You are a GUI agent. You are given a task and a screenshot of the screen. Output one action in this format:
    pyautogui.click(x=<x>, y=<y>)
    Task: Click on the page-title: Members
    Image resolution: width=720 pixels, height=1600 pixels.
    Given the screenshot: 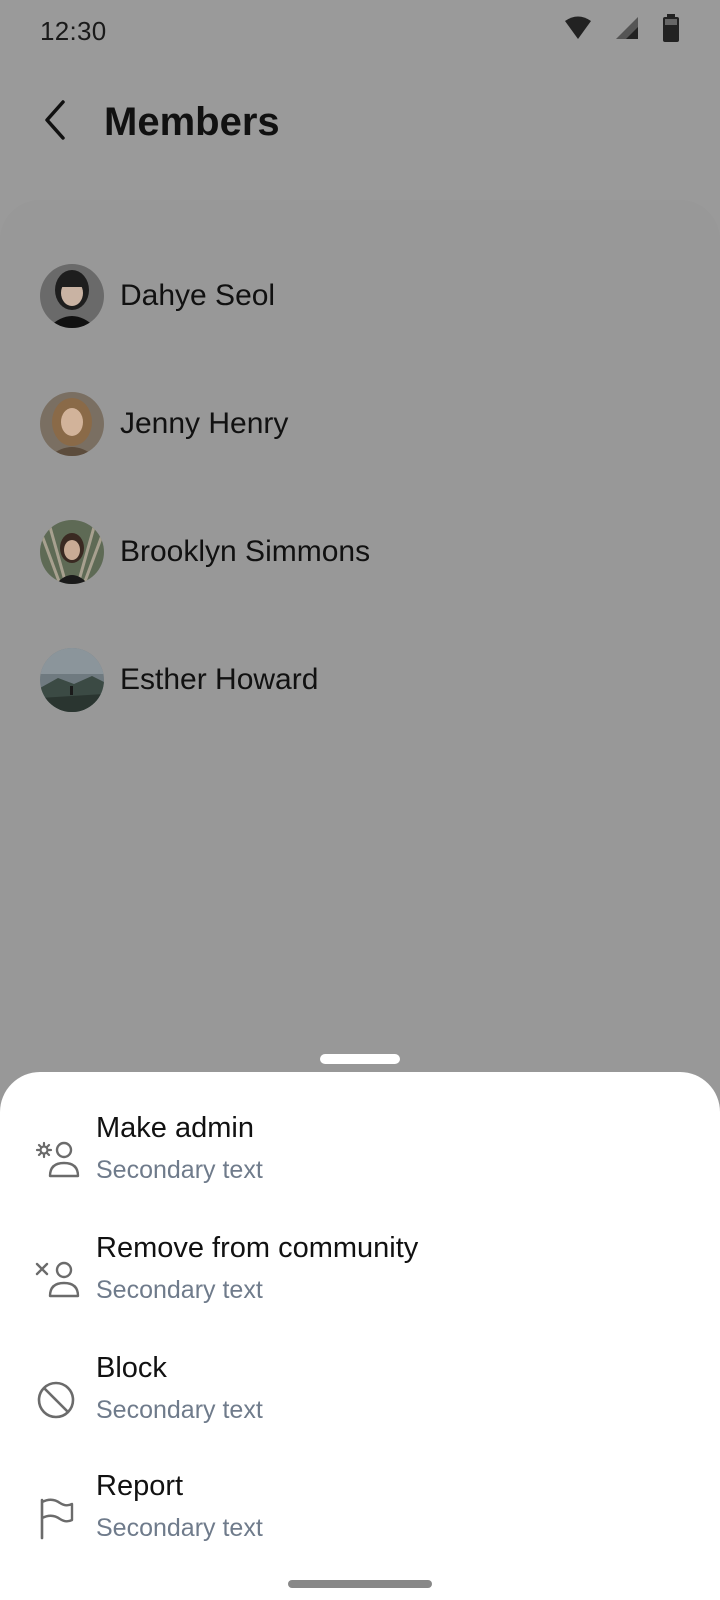 What is the action you would take?
    pyautogui.click(x=192, y=122)
    